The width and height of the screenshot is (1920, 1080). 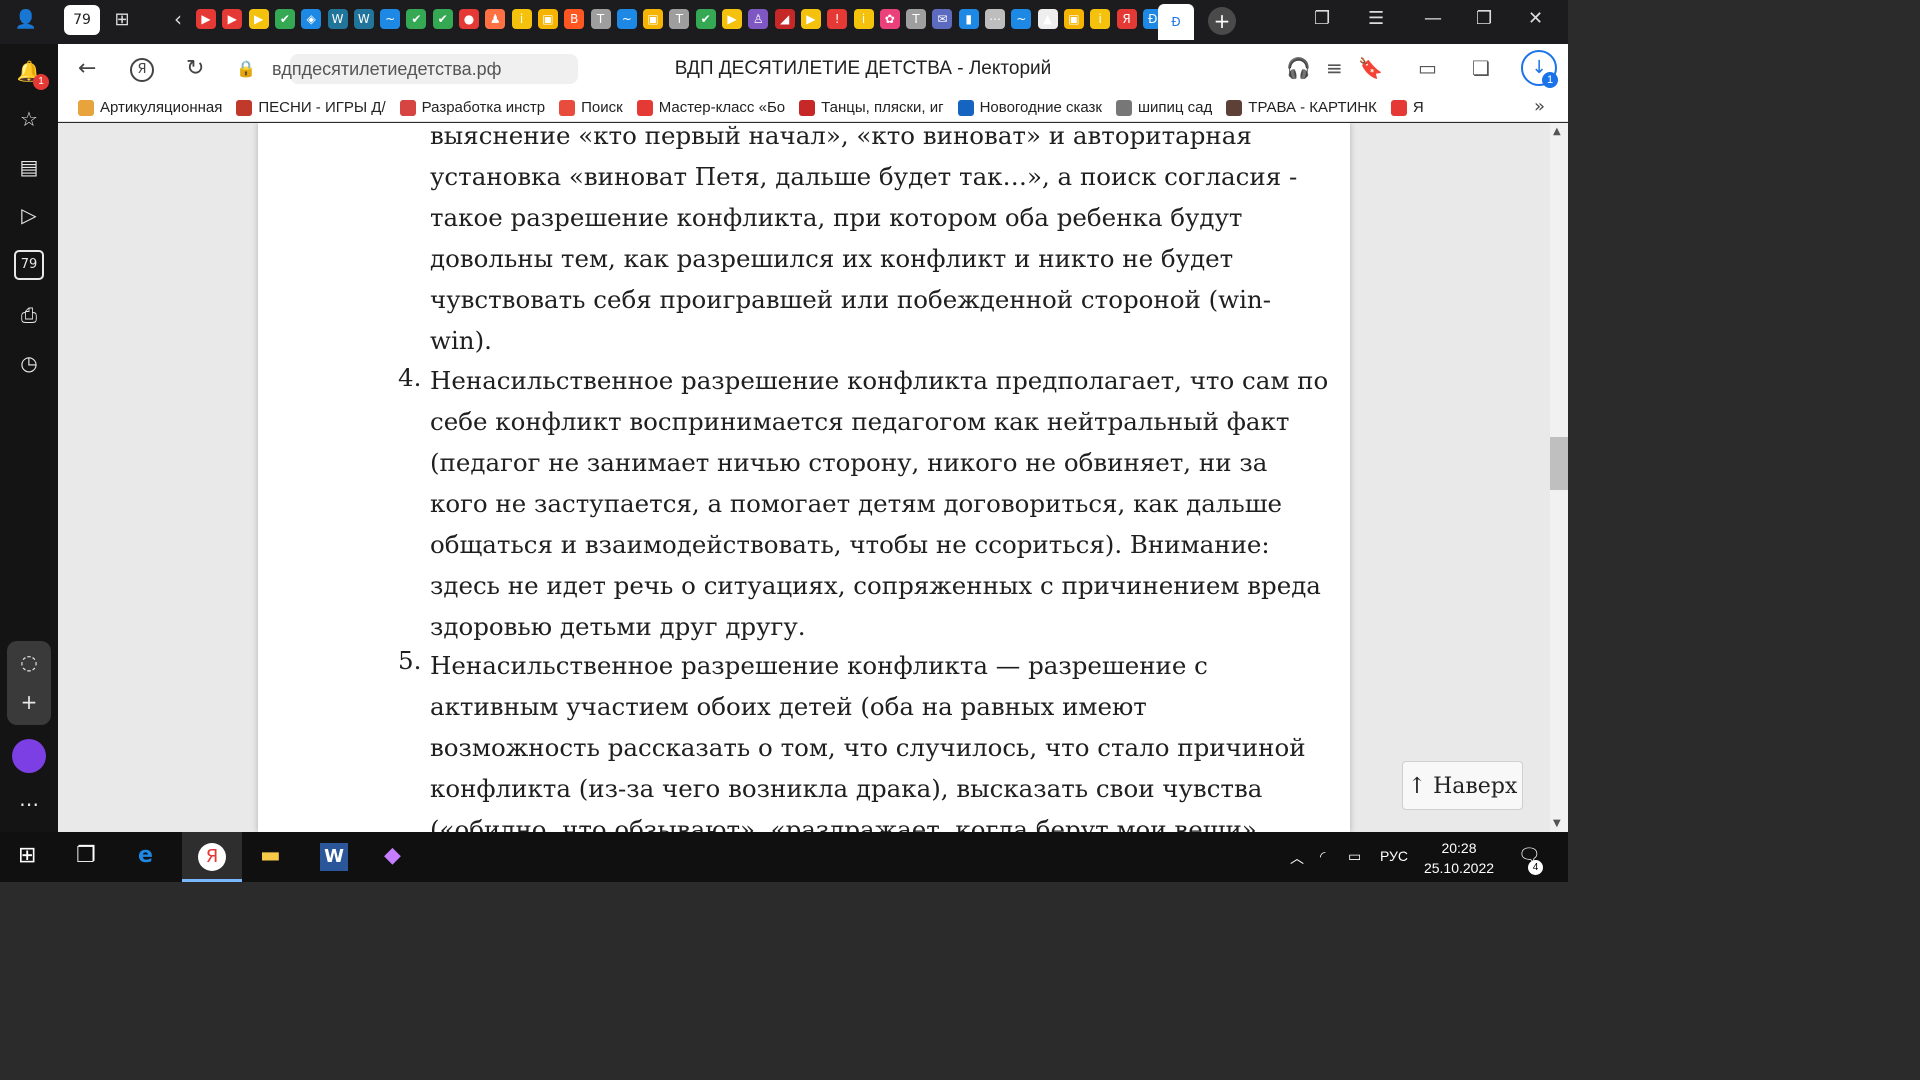 I want to click on star-icon: ☆, so click(x=29, y=119).